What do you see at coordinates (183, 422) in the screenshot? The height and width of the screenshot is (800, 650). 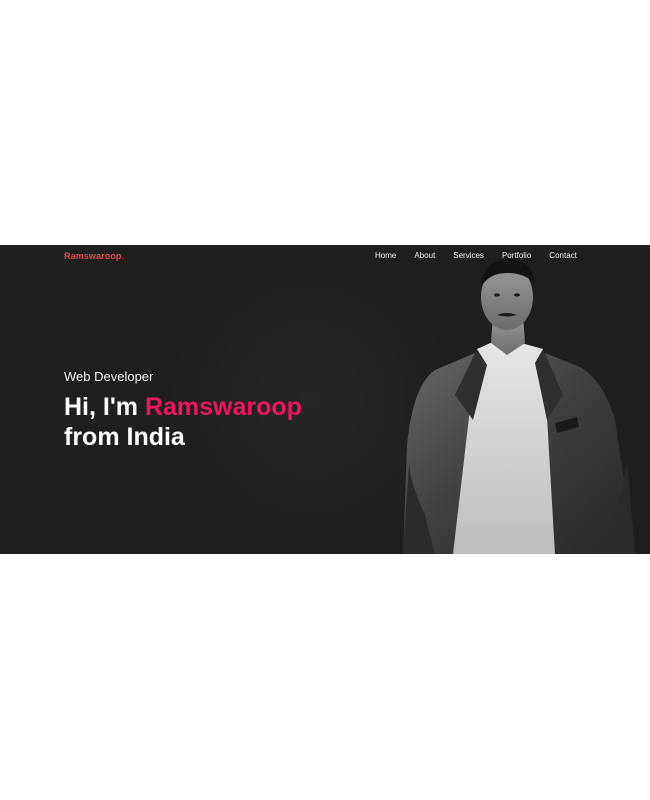 I see `hero-headline: Hi, I'm Ramswaroop from India` at bounding box center [183, 422].